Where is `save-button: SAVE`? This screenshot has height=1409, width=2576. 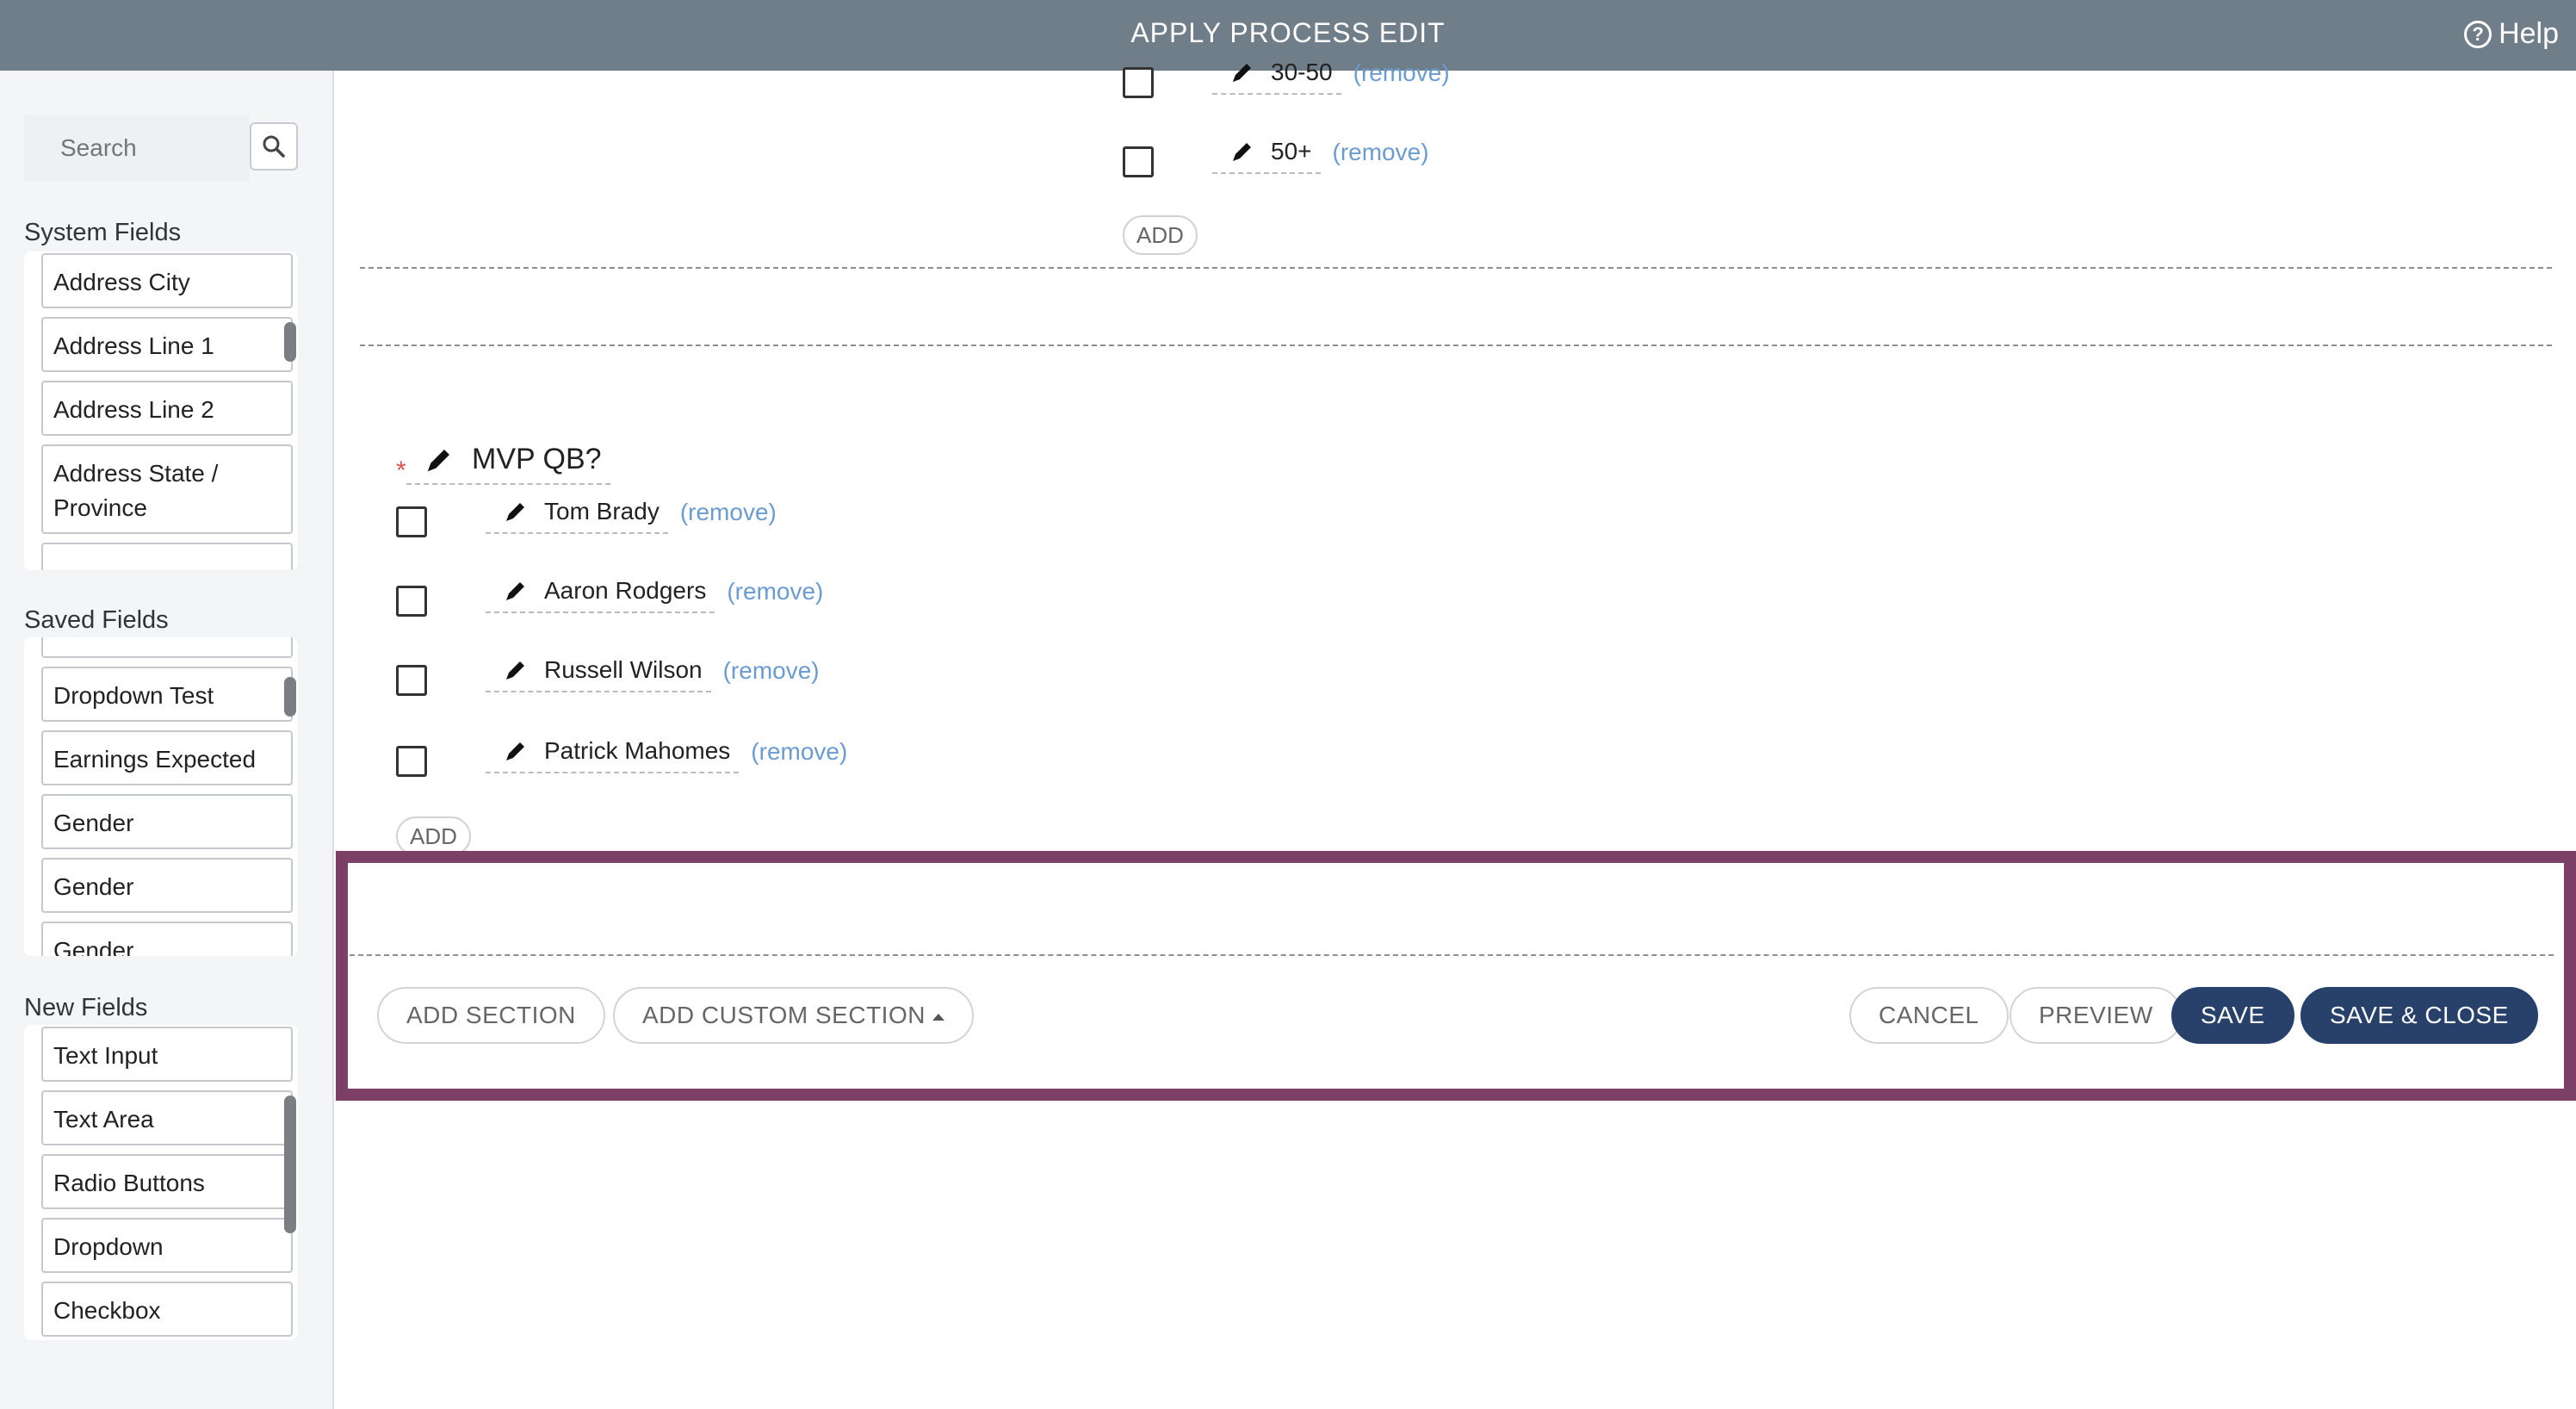 save-button: SAVE is located at coordinates (2233, 1016).